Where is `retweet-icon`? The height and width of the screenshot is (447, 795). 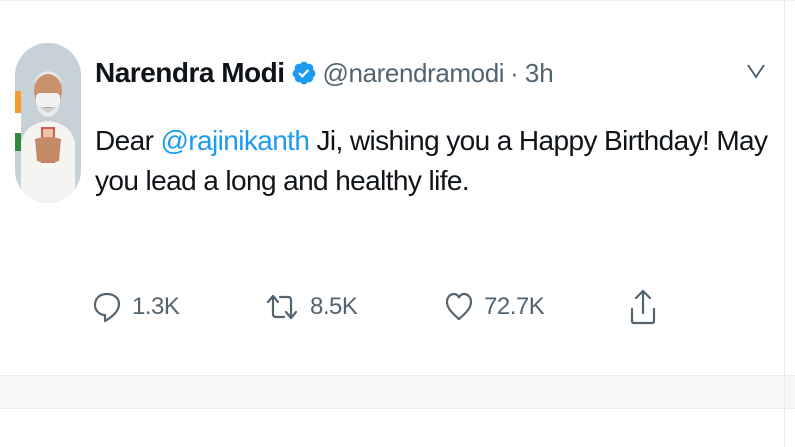 retweet-icon is located at coordinates (282, 307).